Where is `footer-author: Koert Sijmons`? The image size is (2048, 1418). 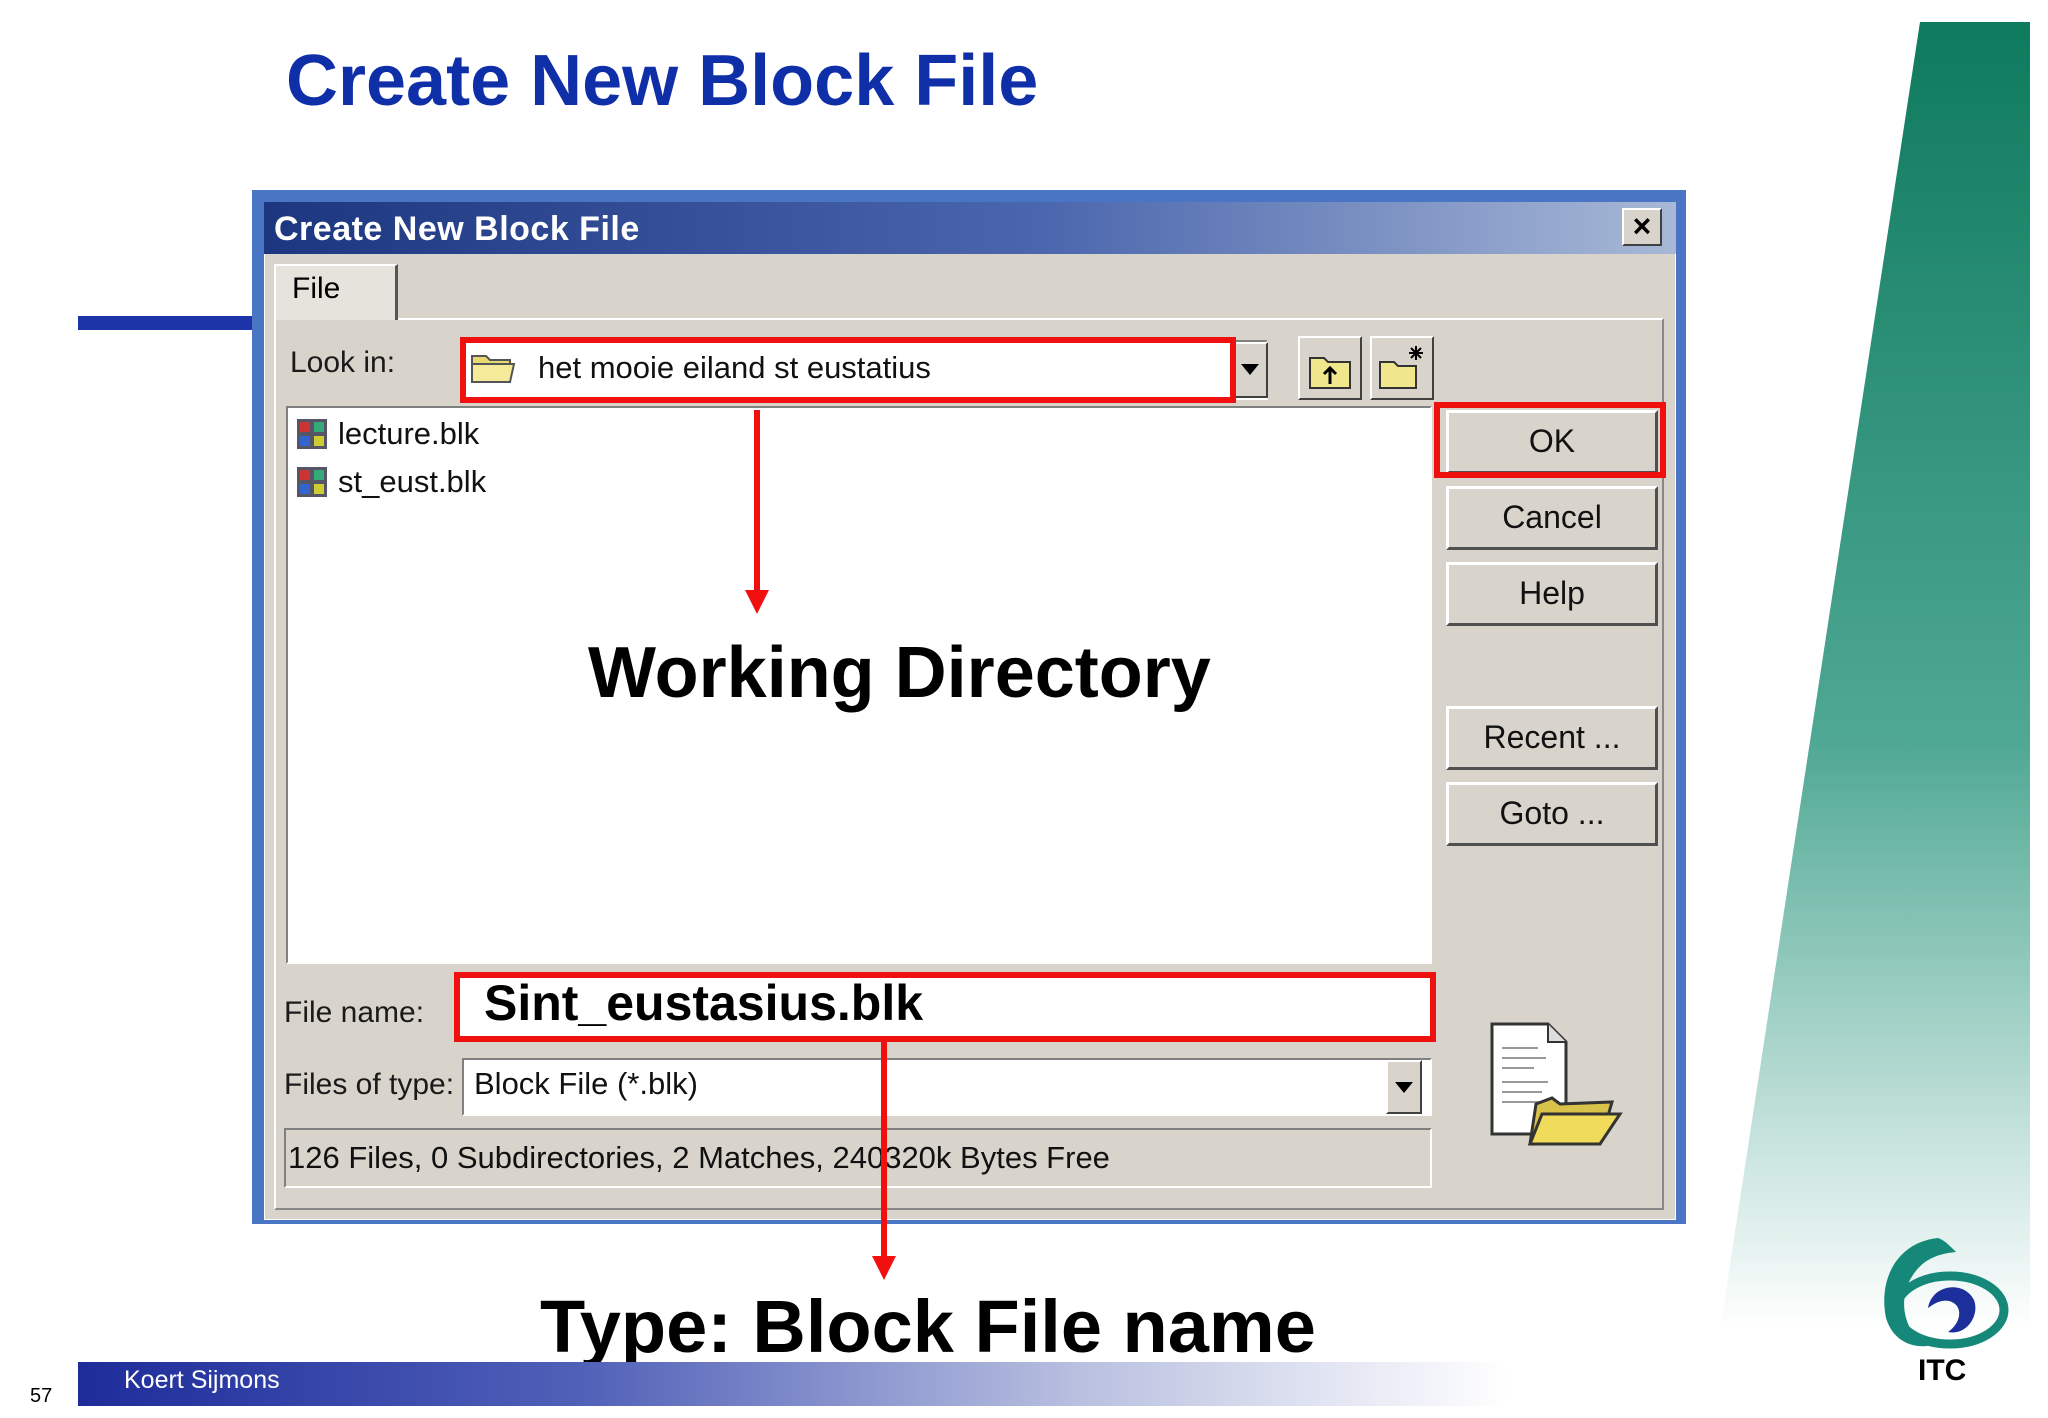
footer-author: Koert Sijmons is located at coordinates (202, 1380).